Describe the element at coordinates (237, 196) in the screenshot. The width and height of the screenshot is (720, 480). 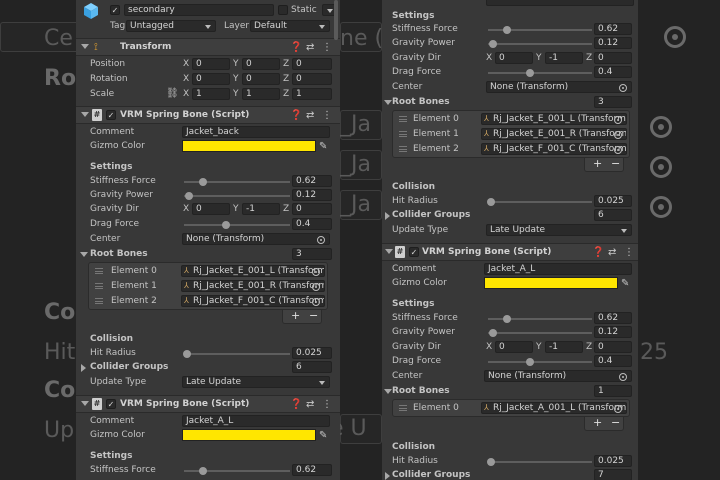
I see `gravity-power-slider-track` at that location.